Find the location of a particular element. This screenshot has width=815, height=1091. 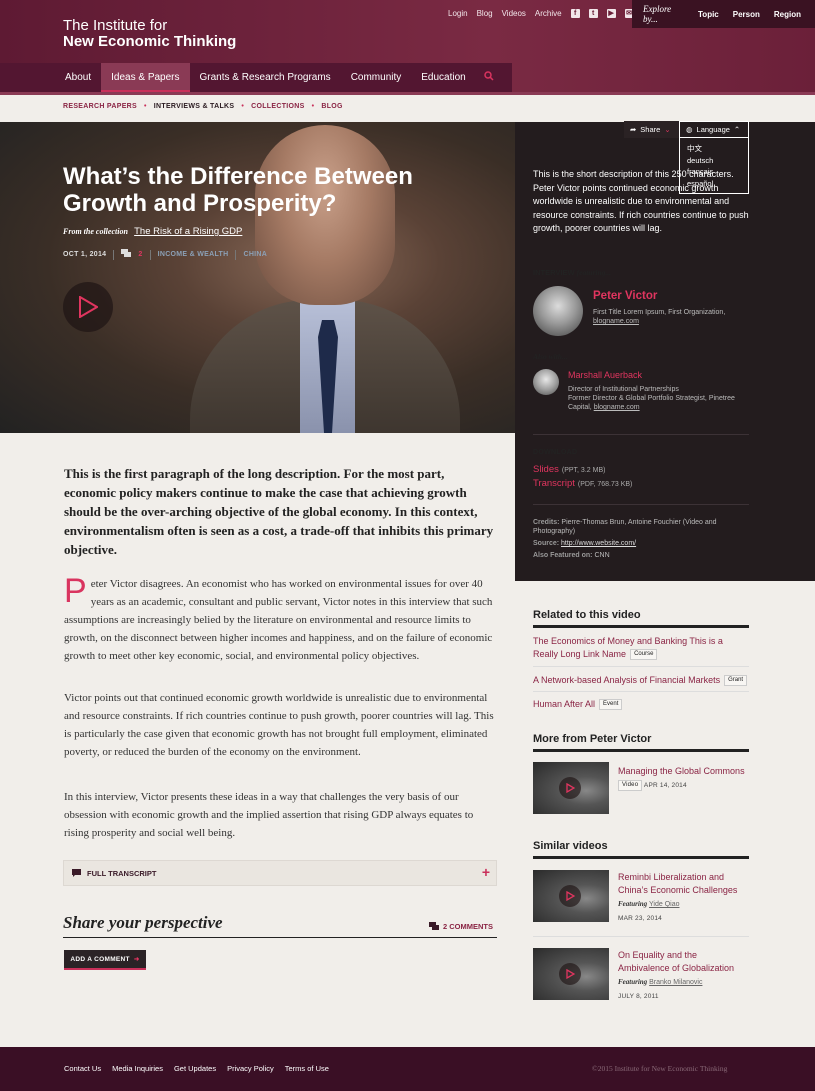

language-option-german: deutsch is located at coordinates (714, 161).